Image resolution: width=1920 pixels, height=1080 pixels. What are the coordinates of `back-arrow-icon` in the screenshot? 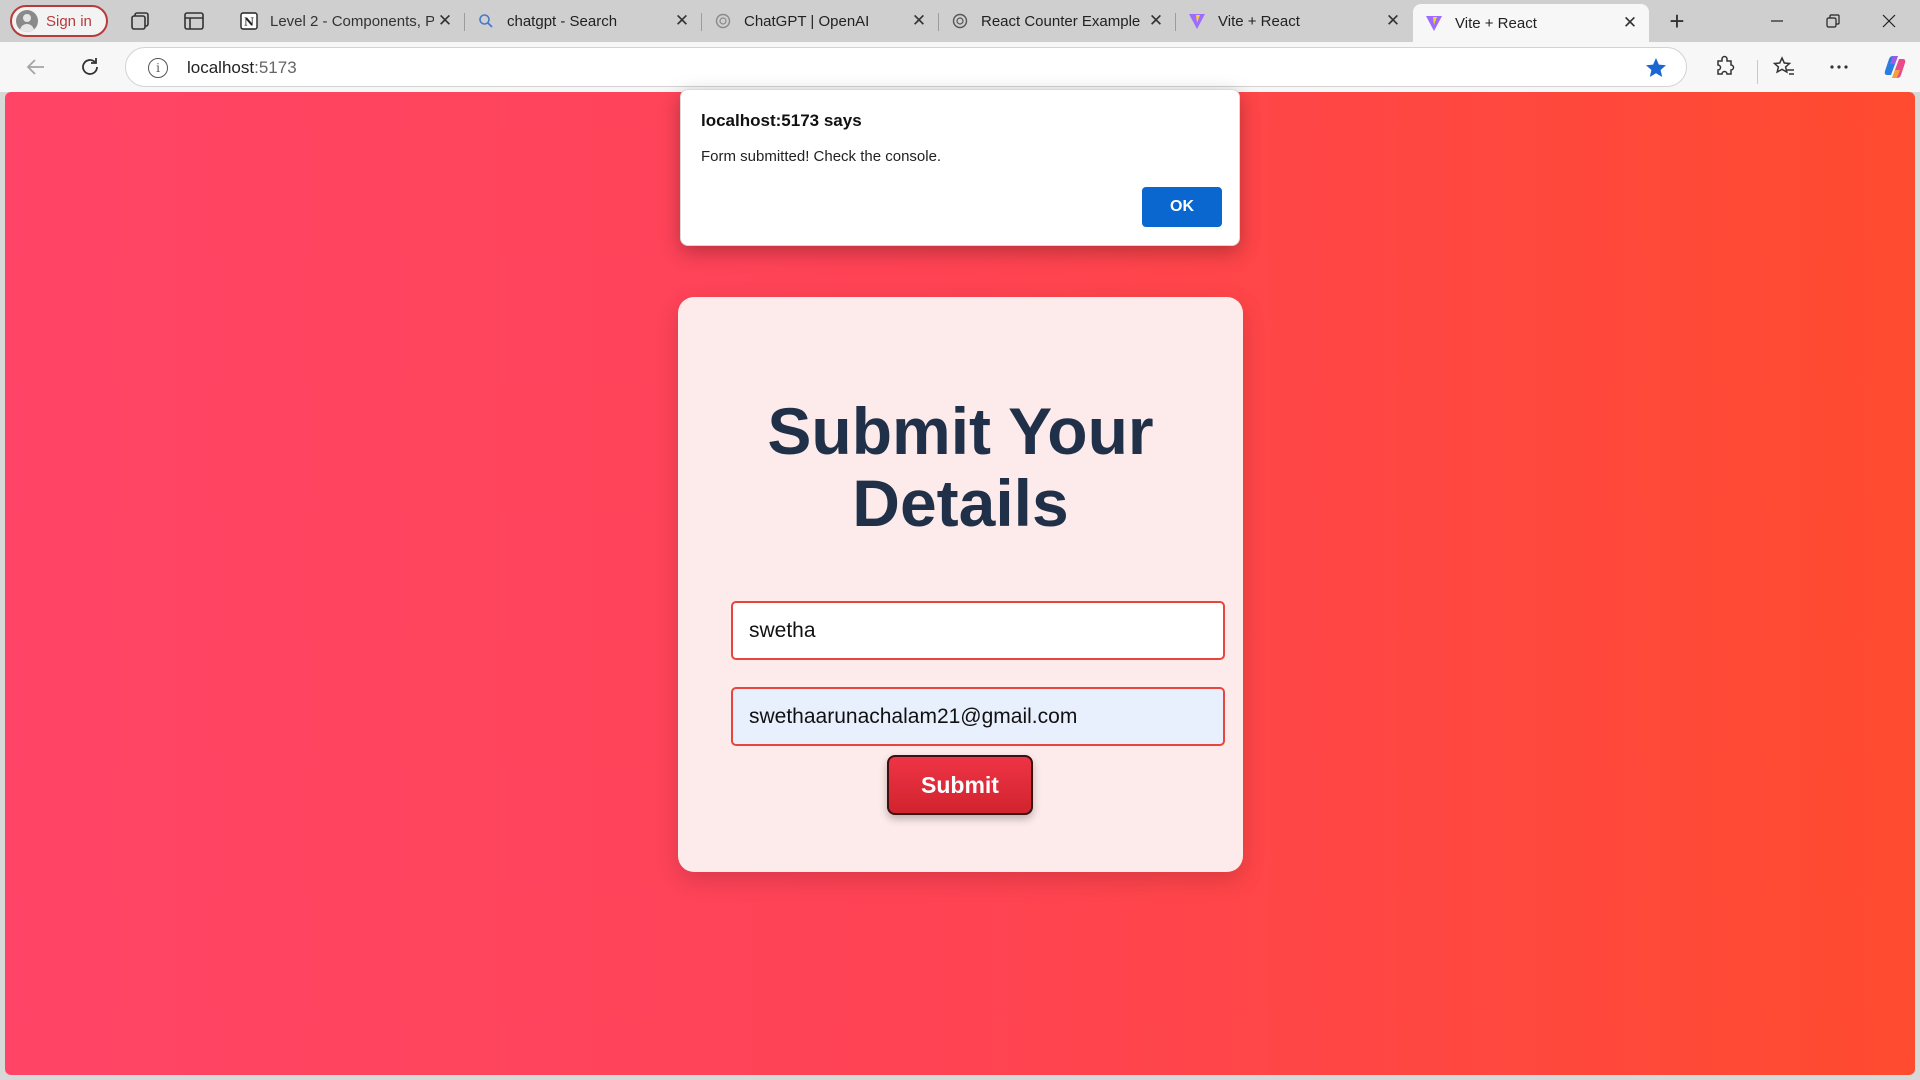 It's located at (36, 67).